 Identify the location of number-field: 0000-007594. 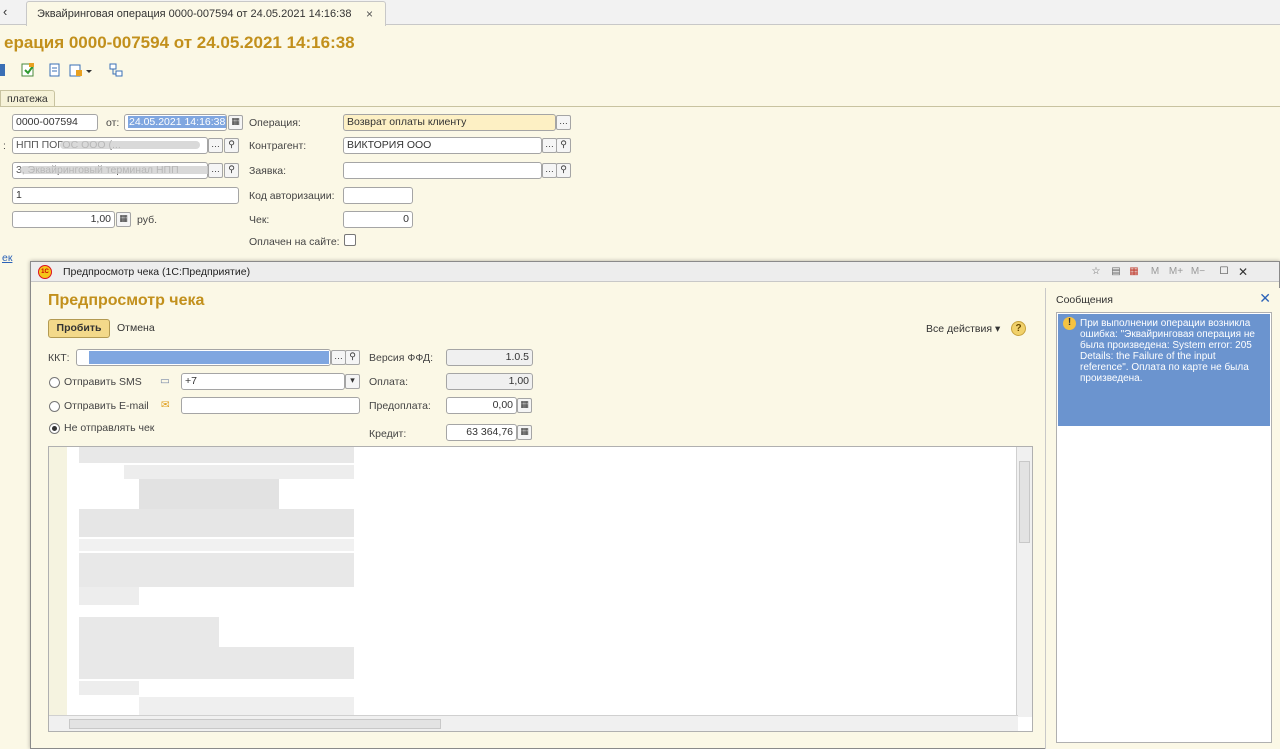
(55, 122).